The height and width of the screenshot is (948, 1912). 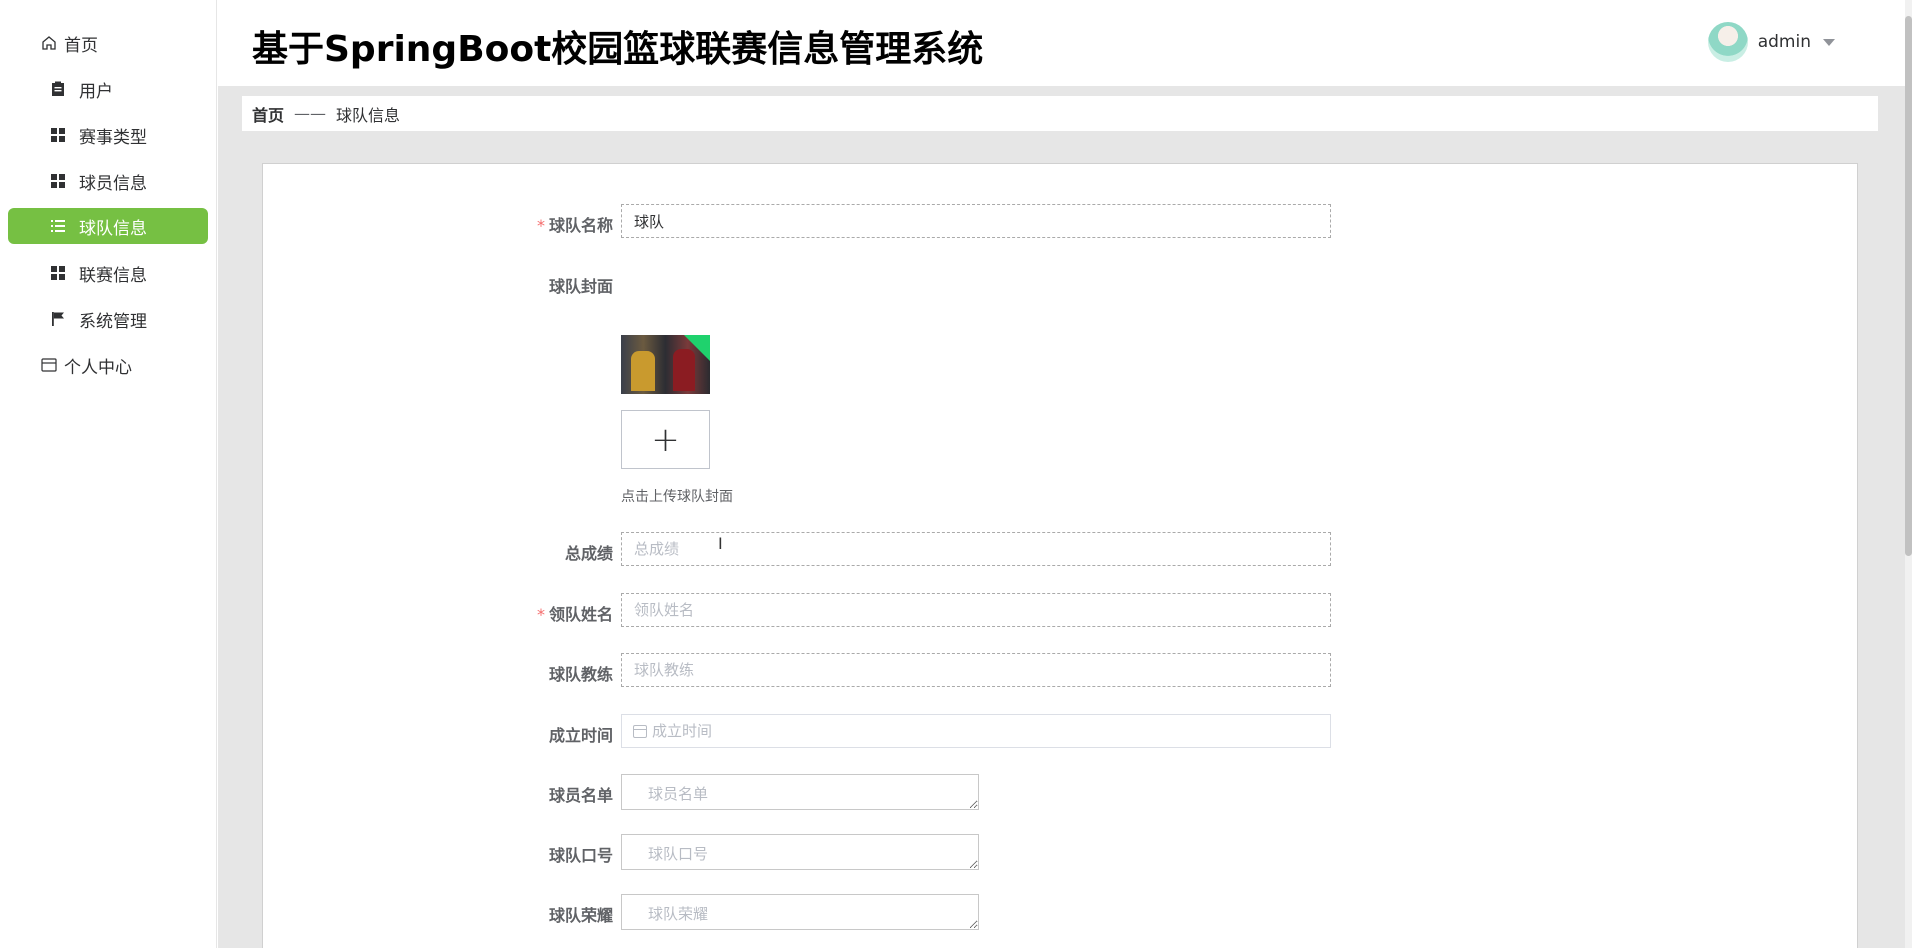 I want to click on upload-button: +, so click(x=665, y=439).